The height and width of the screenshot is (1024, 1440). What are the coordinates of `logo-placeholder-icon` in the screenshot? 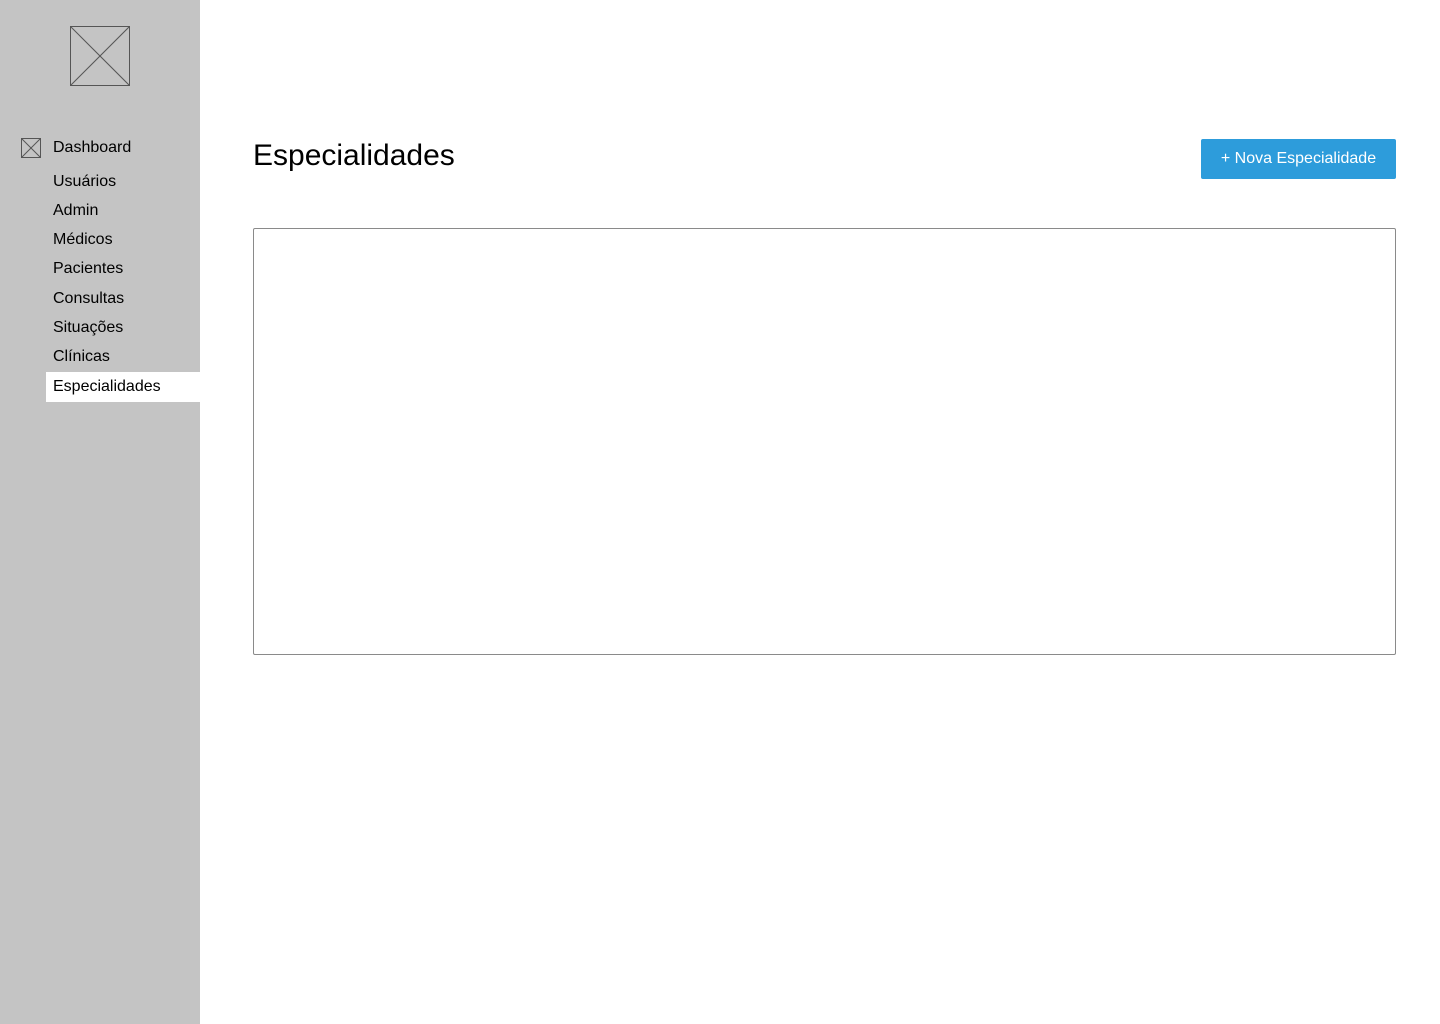 It's located at (100, 56).